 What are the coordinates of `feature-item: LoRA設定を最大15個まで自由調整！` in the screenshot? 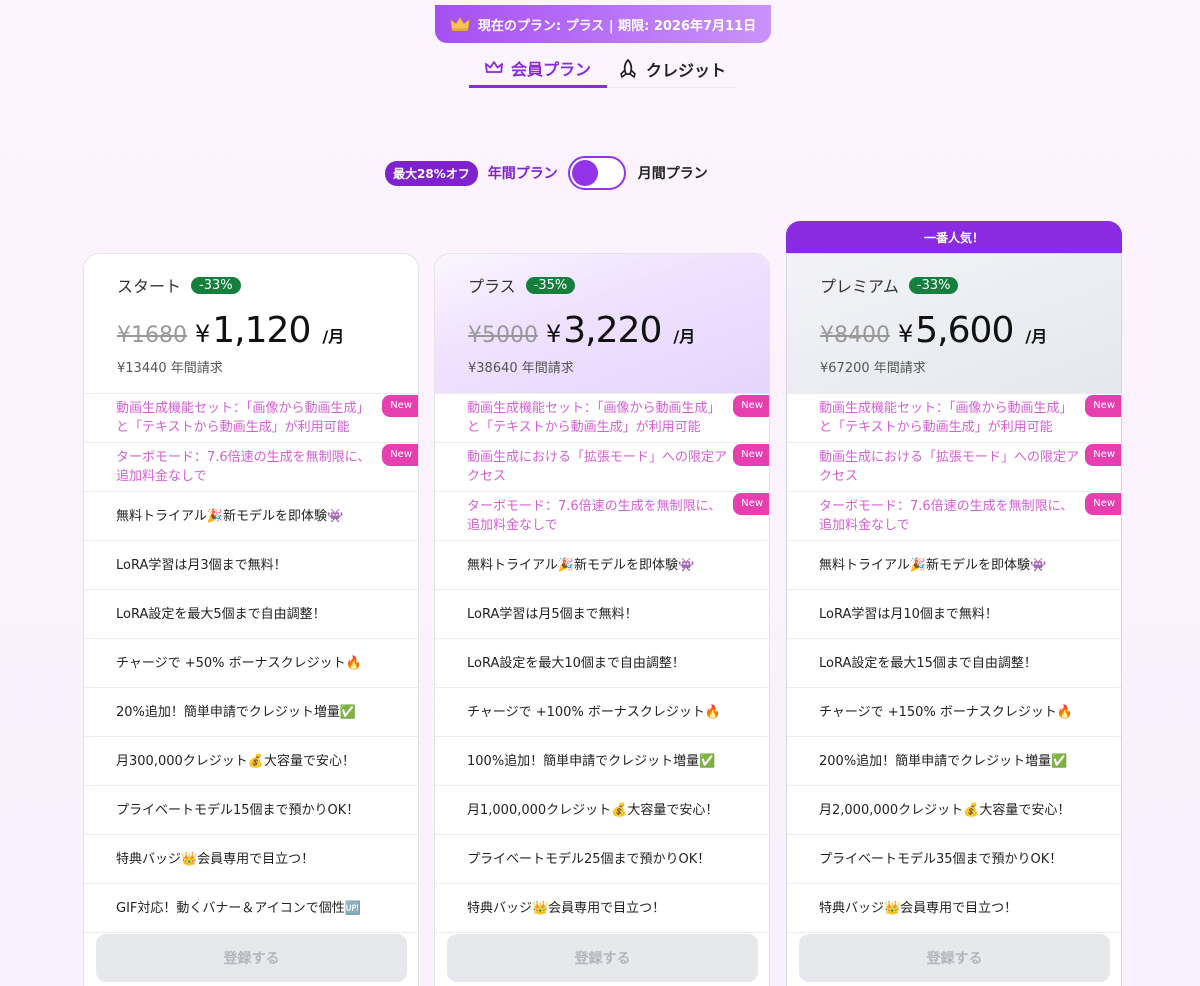 It's located at (954, 663).